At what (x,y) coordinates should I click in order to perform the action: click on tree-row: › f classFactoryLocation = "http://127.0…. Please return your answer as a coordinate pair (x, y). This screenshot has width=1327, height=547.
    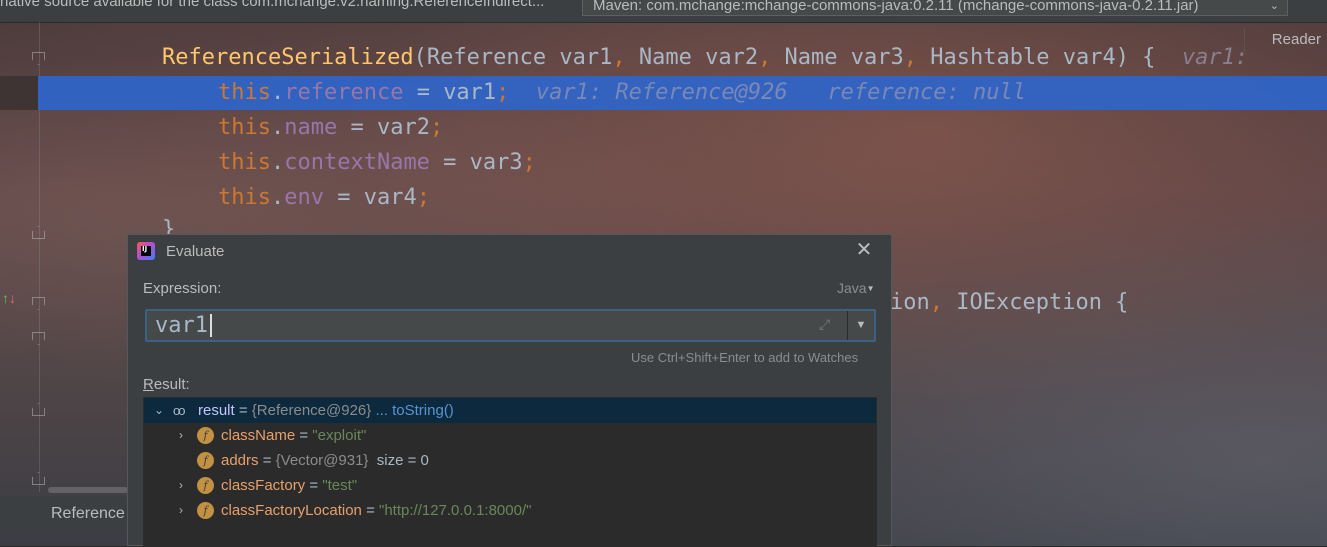
    Looking at the image, I should click on (510, 510).